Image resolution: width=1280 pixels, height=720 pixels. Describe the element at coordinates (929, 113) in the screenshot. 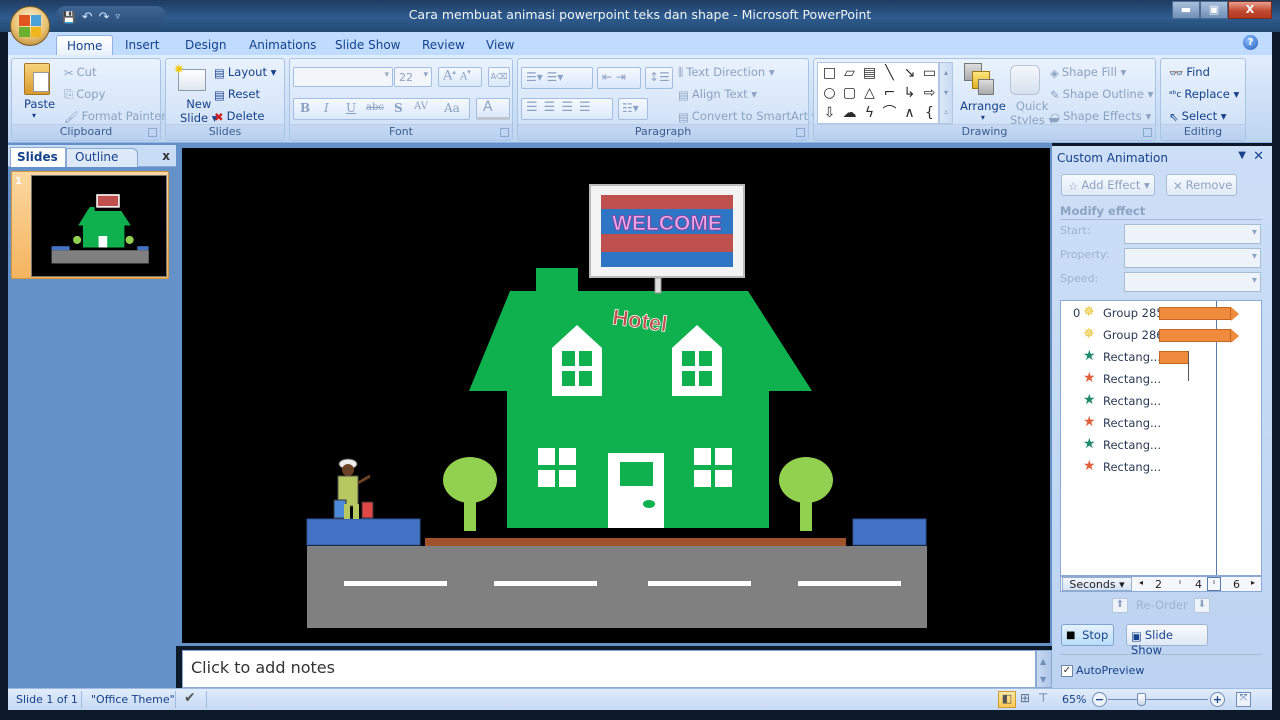

I see `shape-brace-icon: {` at that location.